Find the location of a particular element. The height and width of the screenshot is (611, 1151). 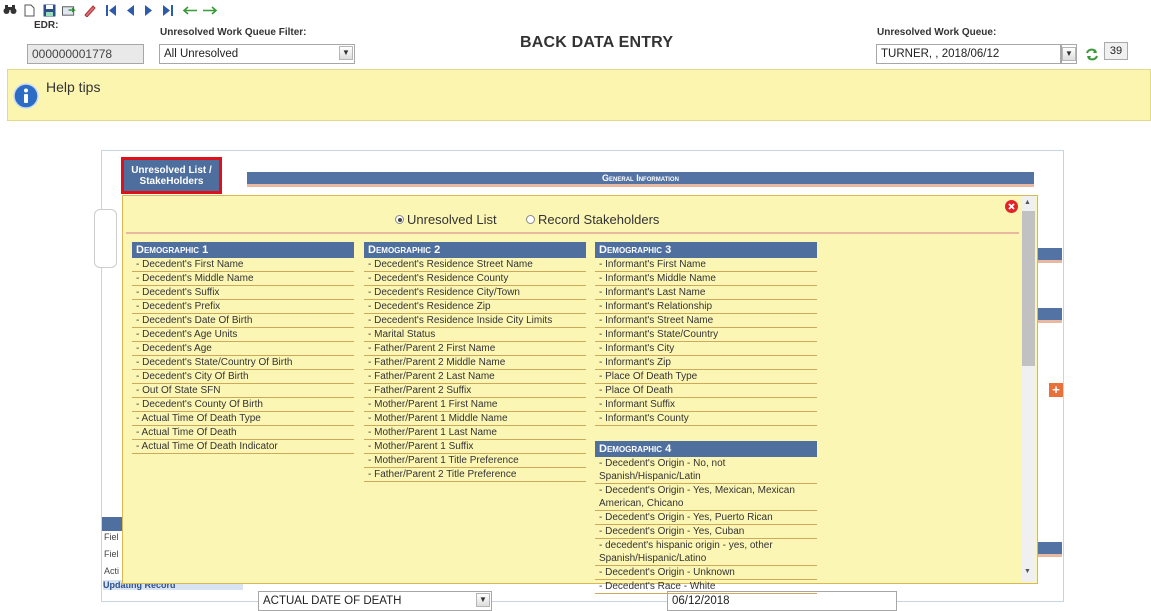

list-item: - Decedent's Prefix is located at coordinates (243, 307).